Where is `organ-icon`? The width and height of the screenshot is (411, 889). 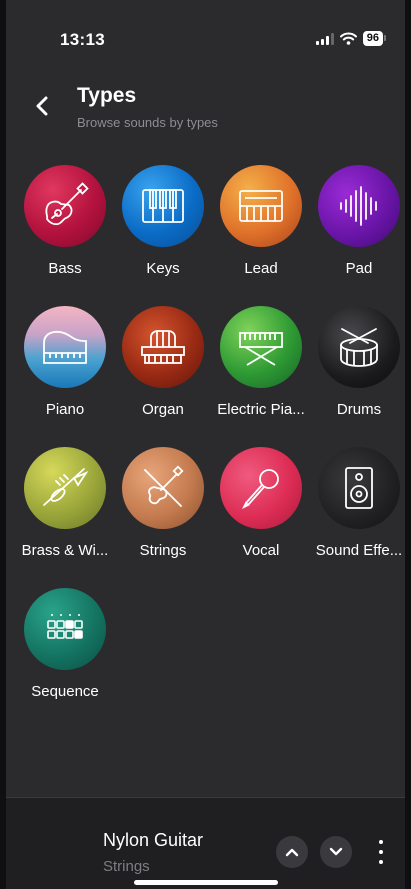 organ-icon is located at coordinates (163, 347).